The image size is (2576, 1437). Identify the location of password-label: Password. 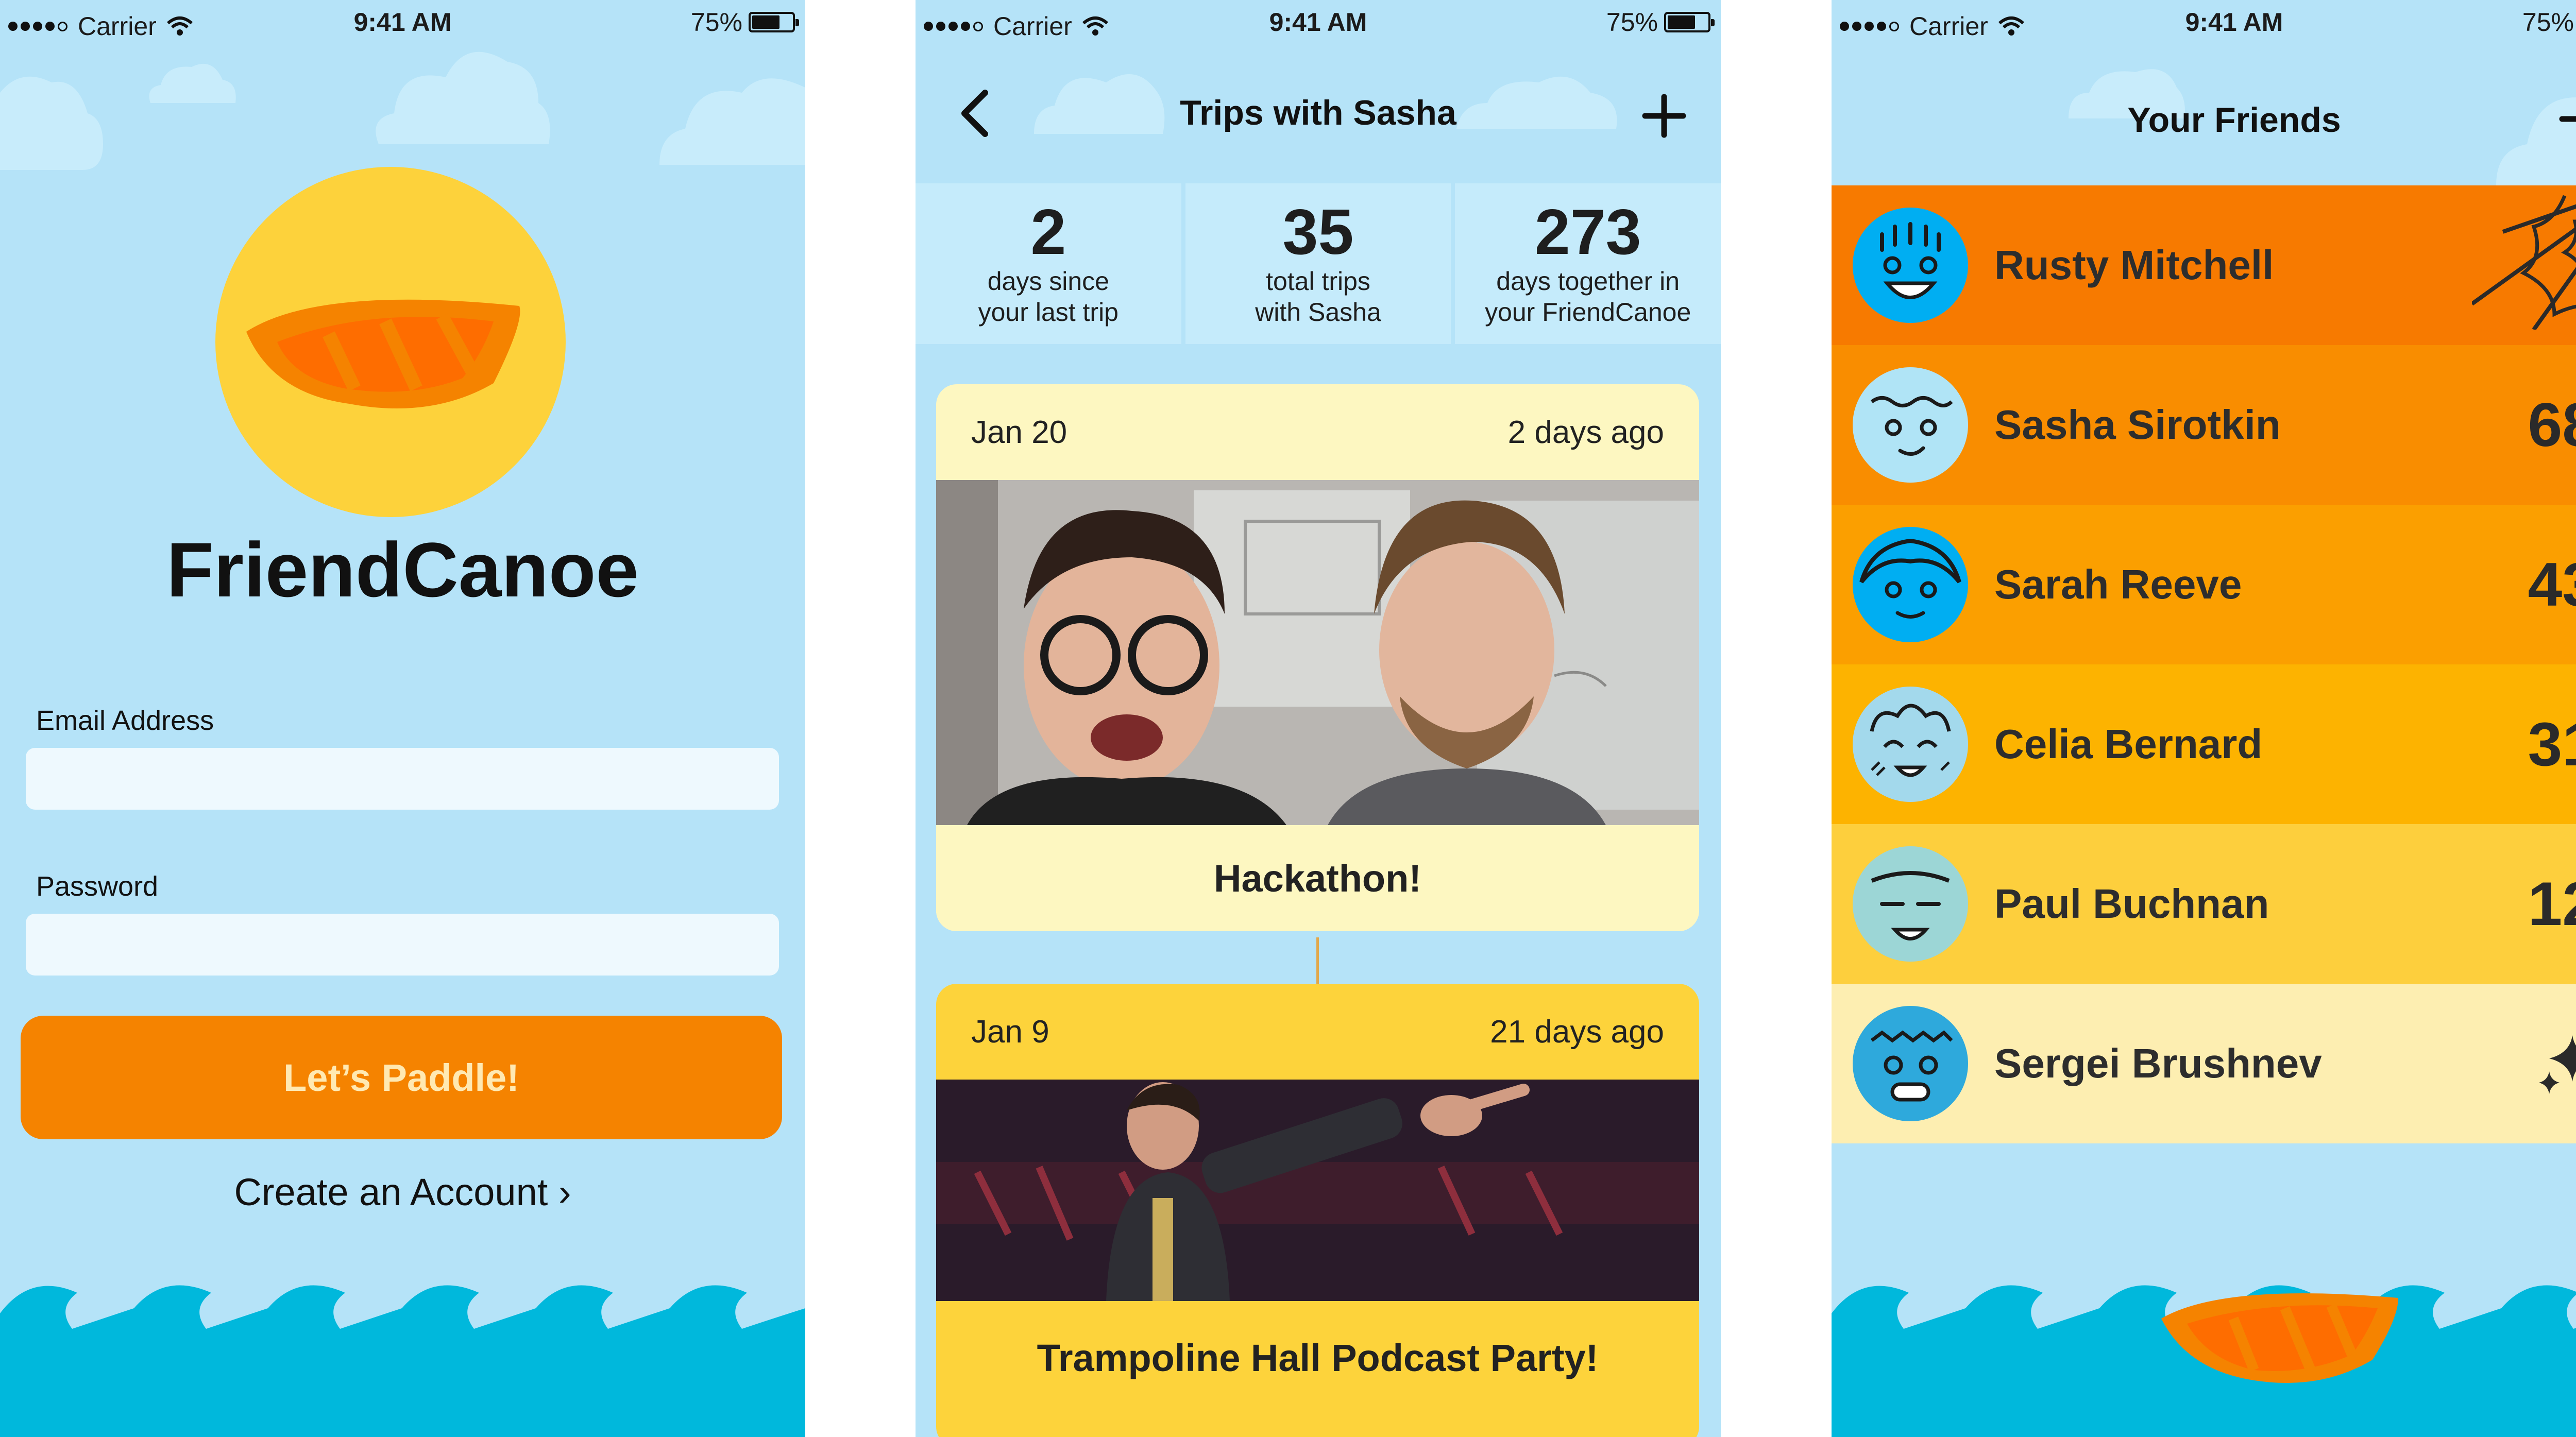
(97, 886).